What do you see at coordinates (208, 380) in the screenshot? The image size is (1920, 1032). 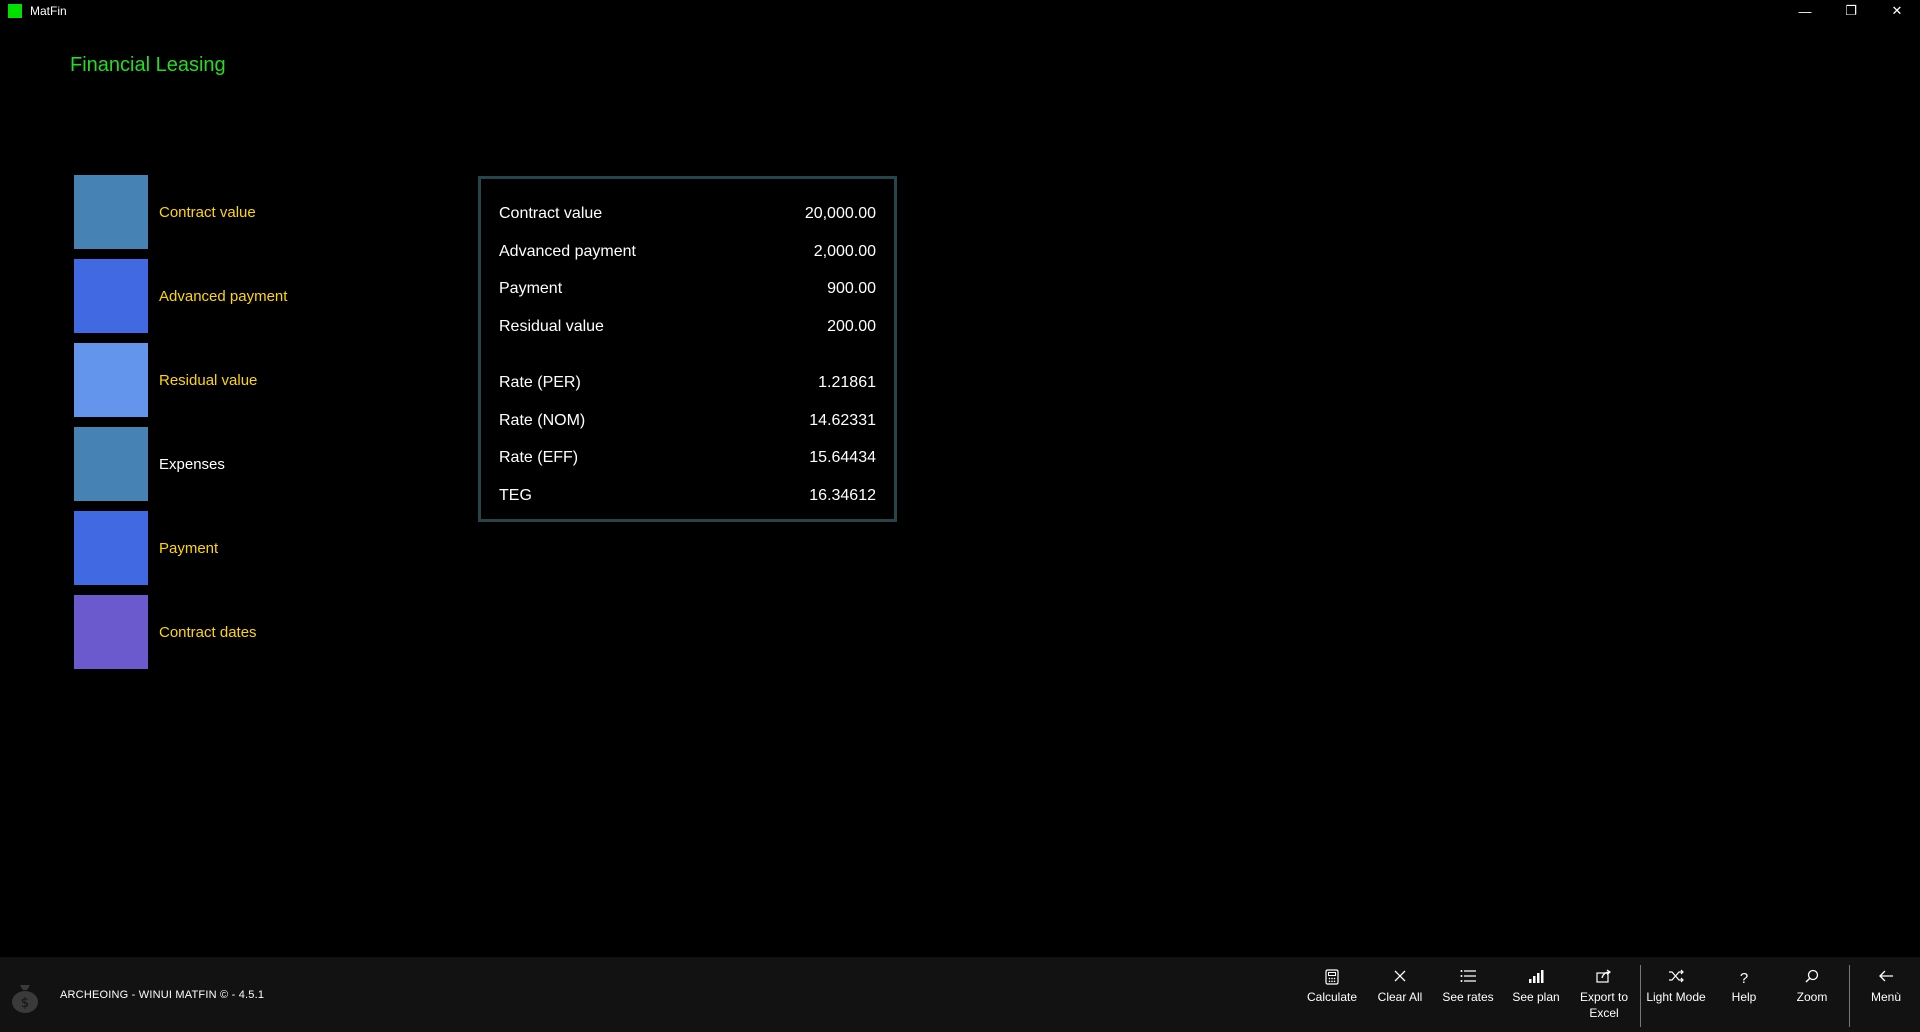 I see `menu-item-label: Residual value` at bounding box center [208, 380].